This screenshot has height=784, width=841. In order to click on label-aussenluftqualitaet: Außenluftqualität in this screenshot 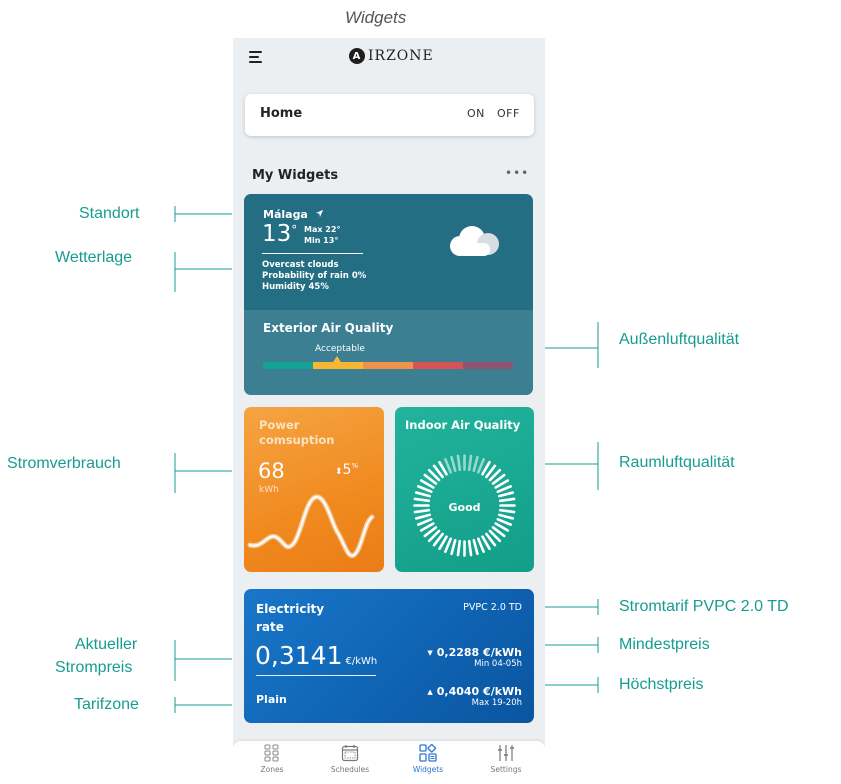, I will do `click(679, 339)`.